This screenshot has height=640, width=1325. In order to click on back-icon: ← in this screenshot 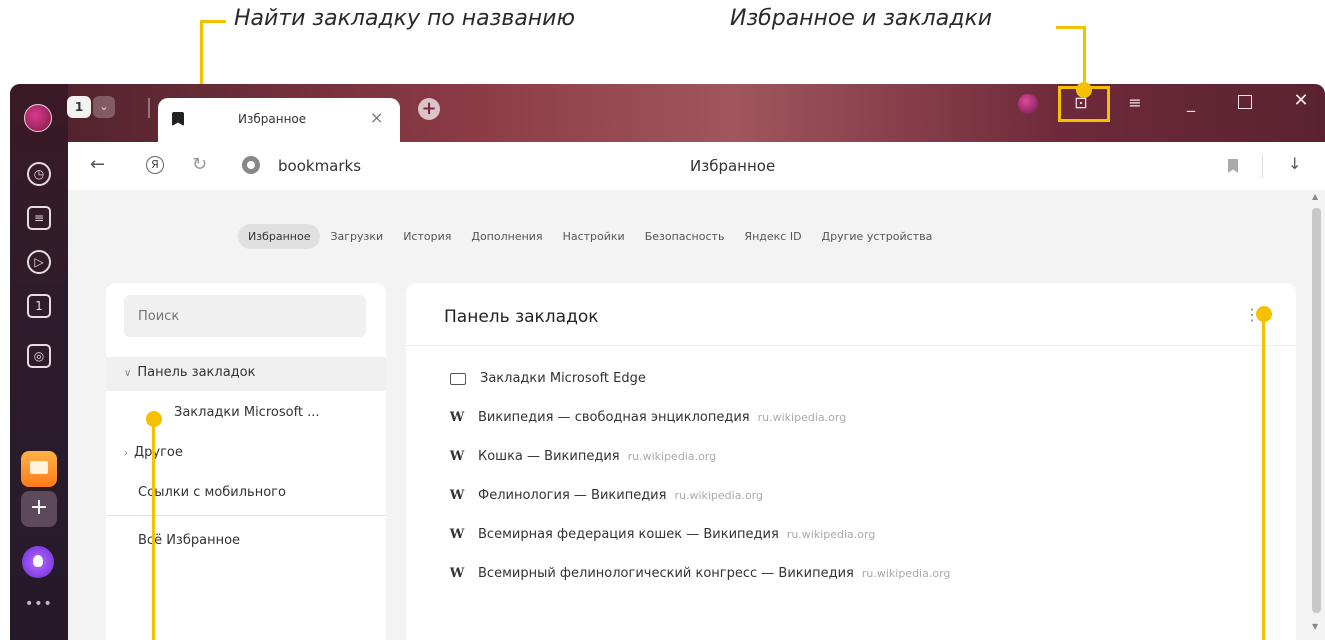, I will do `click(97, 164)`.